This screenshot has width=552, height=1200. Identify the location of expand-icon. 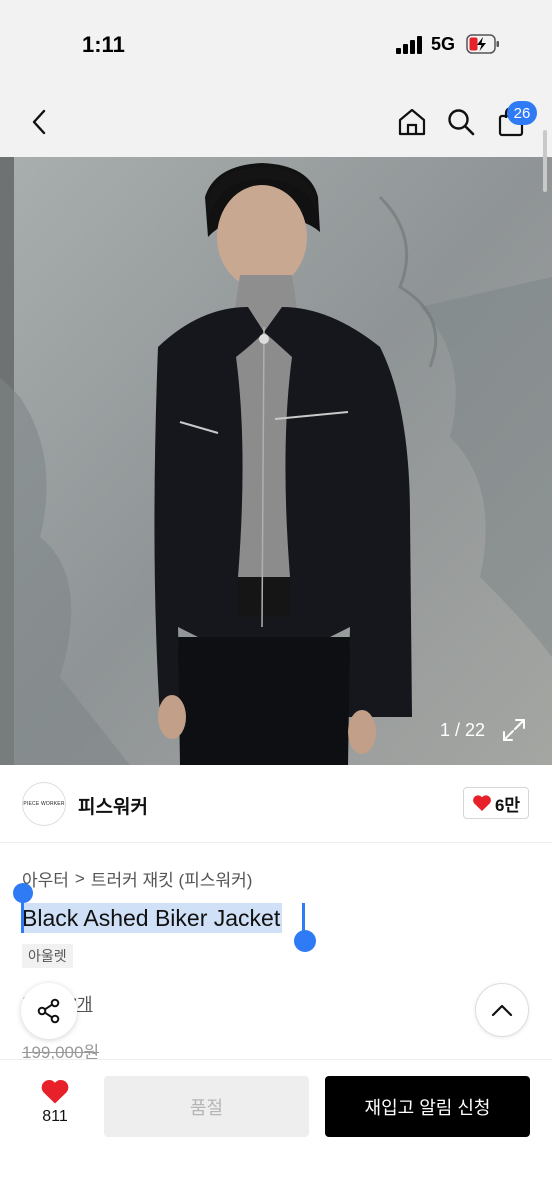
(514, 730).